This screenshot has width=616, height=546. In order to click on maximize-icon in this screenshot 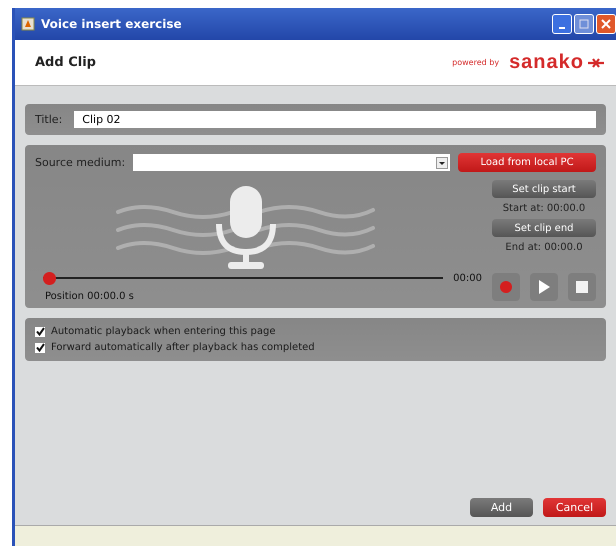, I will do `click(584, 24)`.